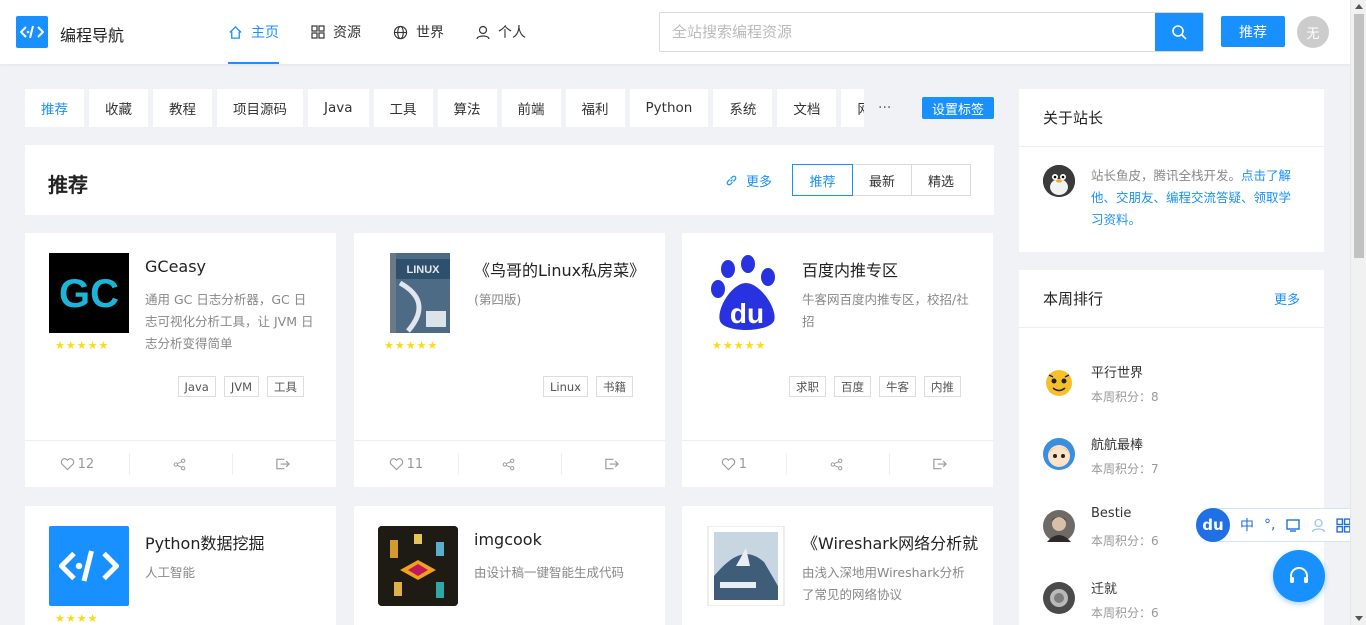  I want to click on about-body: 站长鱼皮，腾讯全栈开发。点击了解他、交朋友、编程交流答疑、领取学习资料。, so click(1171, 198).